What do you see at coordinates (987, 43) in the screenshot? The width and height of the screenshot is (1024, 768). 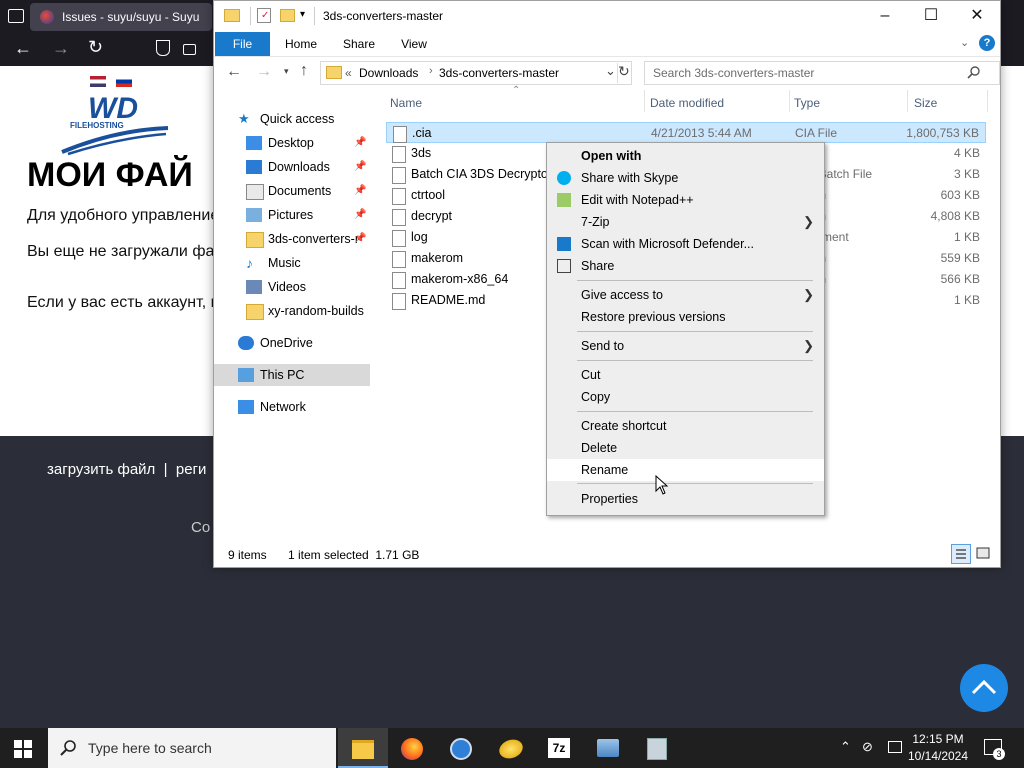 I see `help-icon: ?` at bounding box center [987, 43].